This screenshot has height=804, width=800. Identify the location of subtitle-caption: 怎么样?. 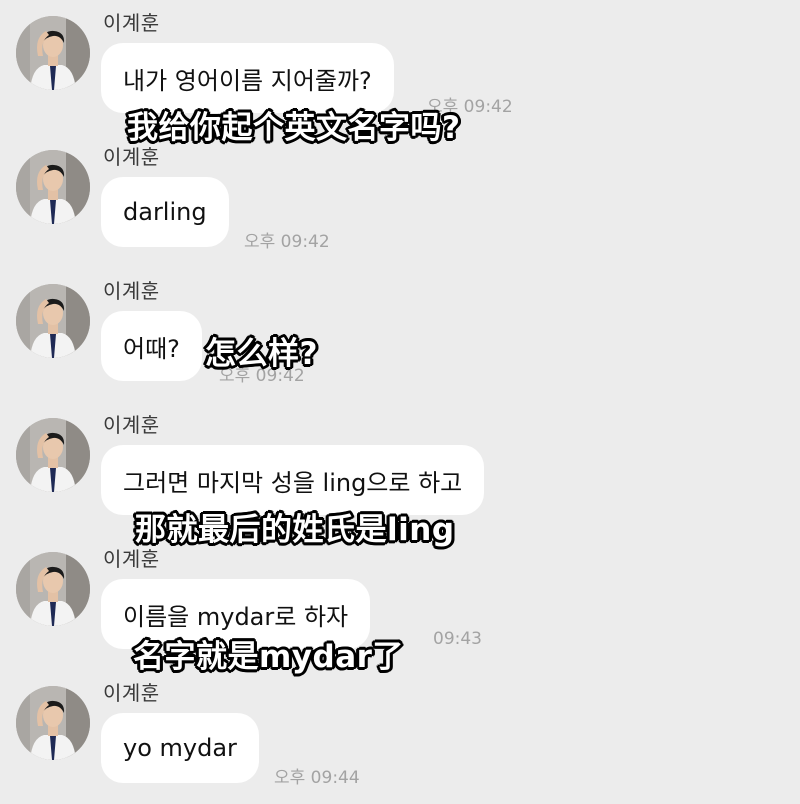
(261, 354).